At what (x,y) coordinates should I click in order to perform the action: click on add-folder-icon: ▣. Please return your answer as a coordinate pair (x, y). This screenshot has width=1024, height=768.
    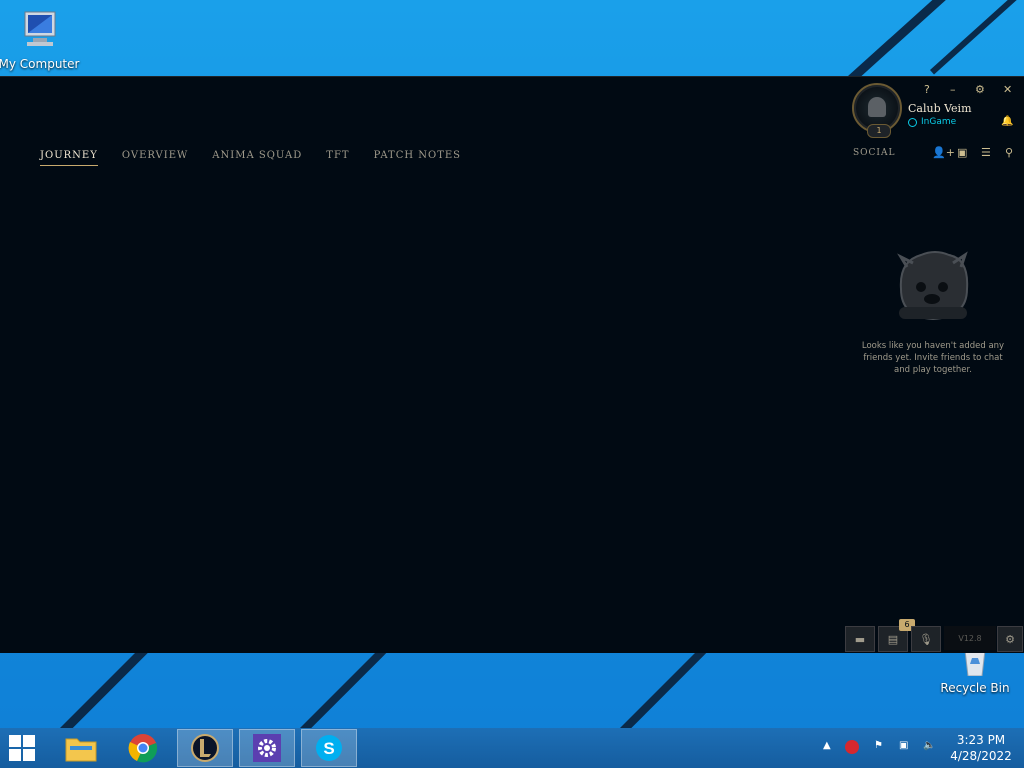
    Looking at the image, I should click on (962, 152).